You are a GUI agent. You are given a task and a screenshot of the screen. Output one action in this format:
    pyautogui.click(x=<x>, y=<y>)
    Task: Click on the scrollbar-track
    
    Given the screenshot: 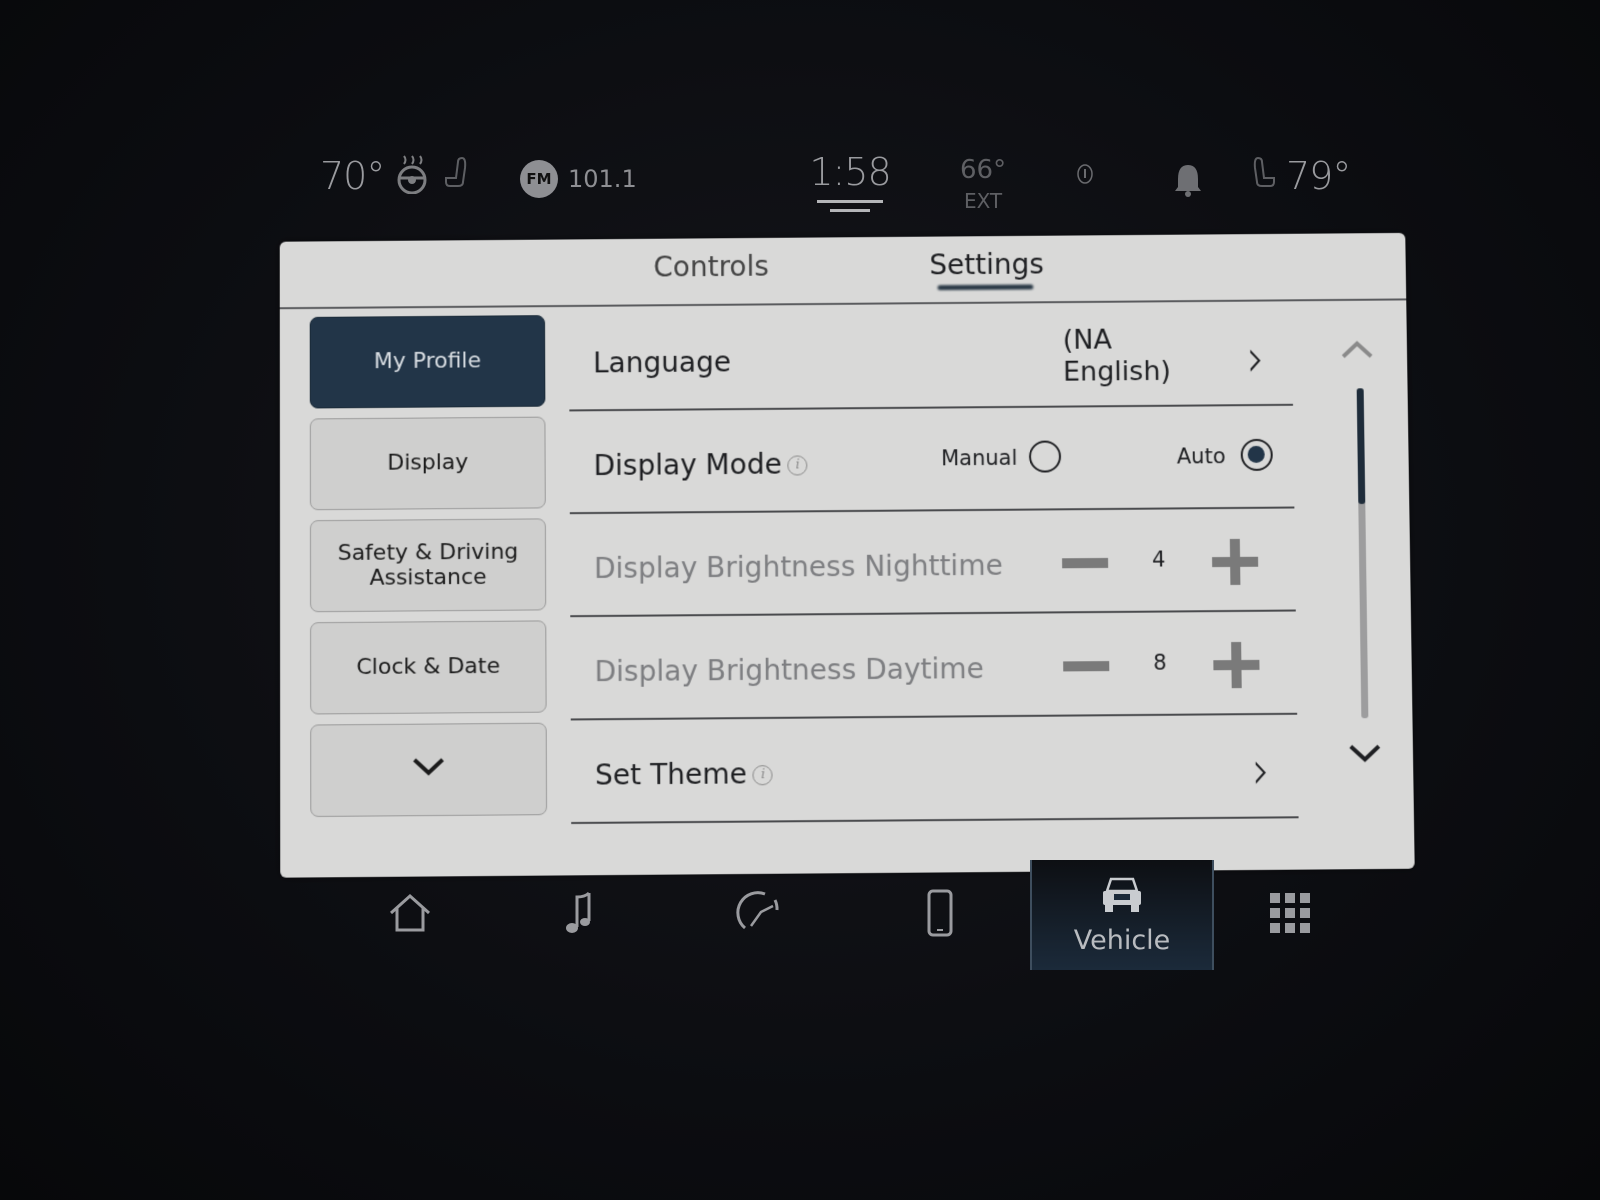 What is the action you would take?
    pyautogui.click(x=1362, y=553)
    